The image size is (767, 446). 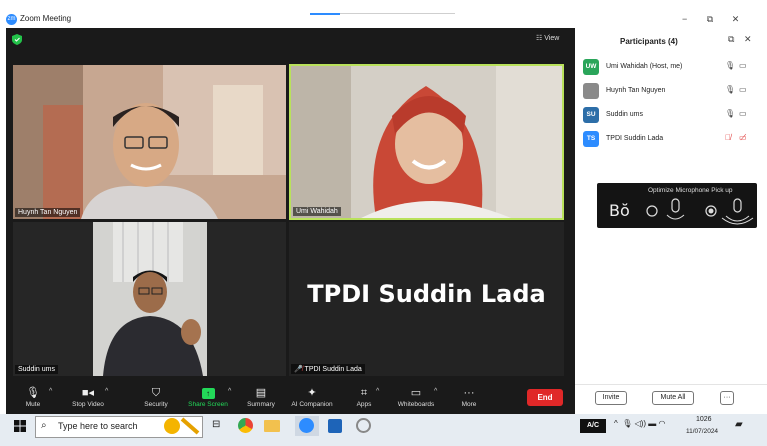 I want to click on title-divider, so click(x=397, y=13).